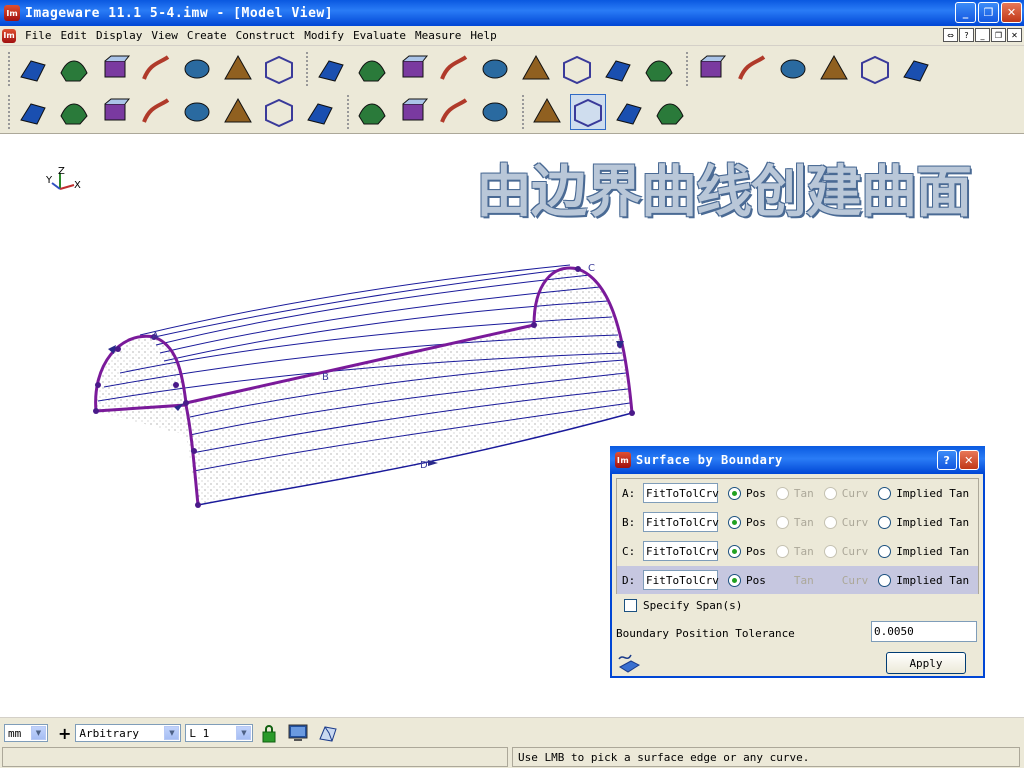 This screenshot has width=1024, height=768. Describe the element at coordinates (630, 605) in the screenshot. I see `checkbox-box` at that location.